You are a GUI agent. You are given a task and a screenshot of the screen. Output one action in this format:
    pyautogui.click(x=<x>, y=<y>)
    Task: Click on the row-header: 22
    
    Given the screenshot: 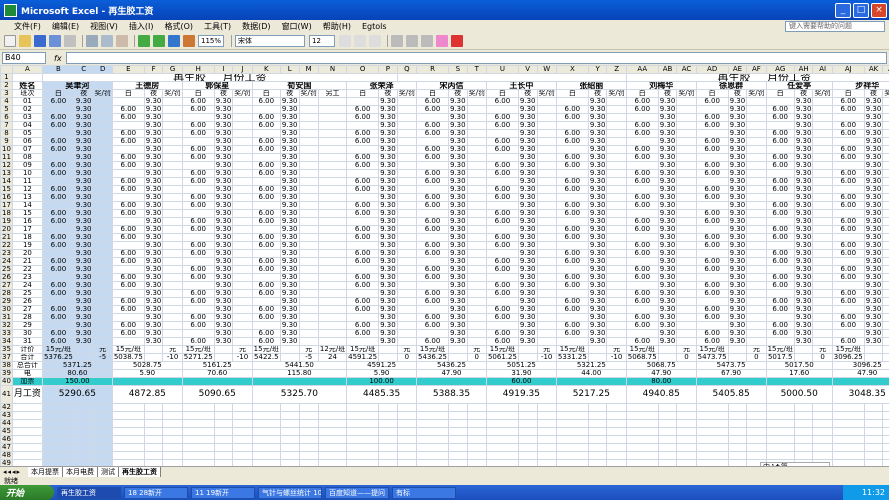 What is the action you would take?
    pyautogui.click(x=6, y=245)
    